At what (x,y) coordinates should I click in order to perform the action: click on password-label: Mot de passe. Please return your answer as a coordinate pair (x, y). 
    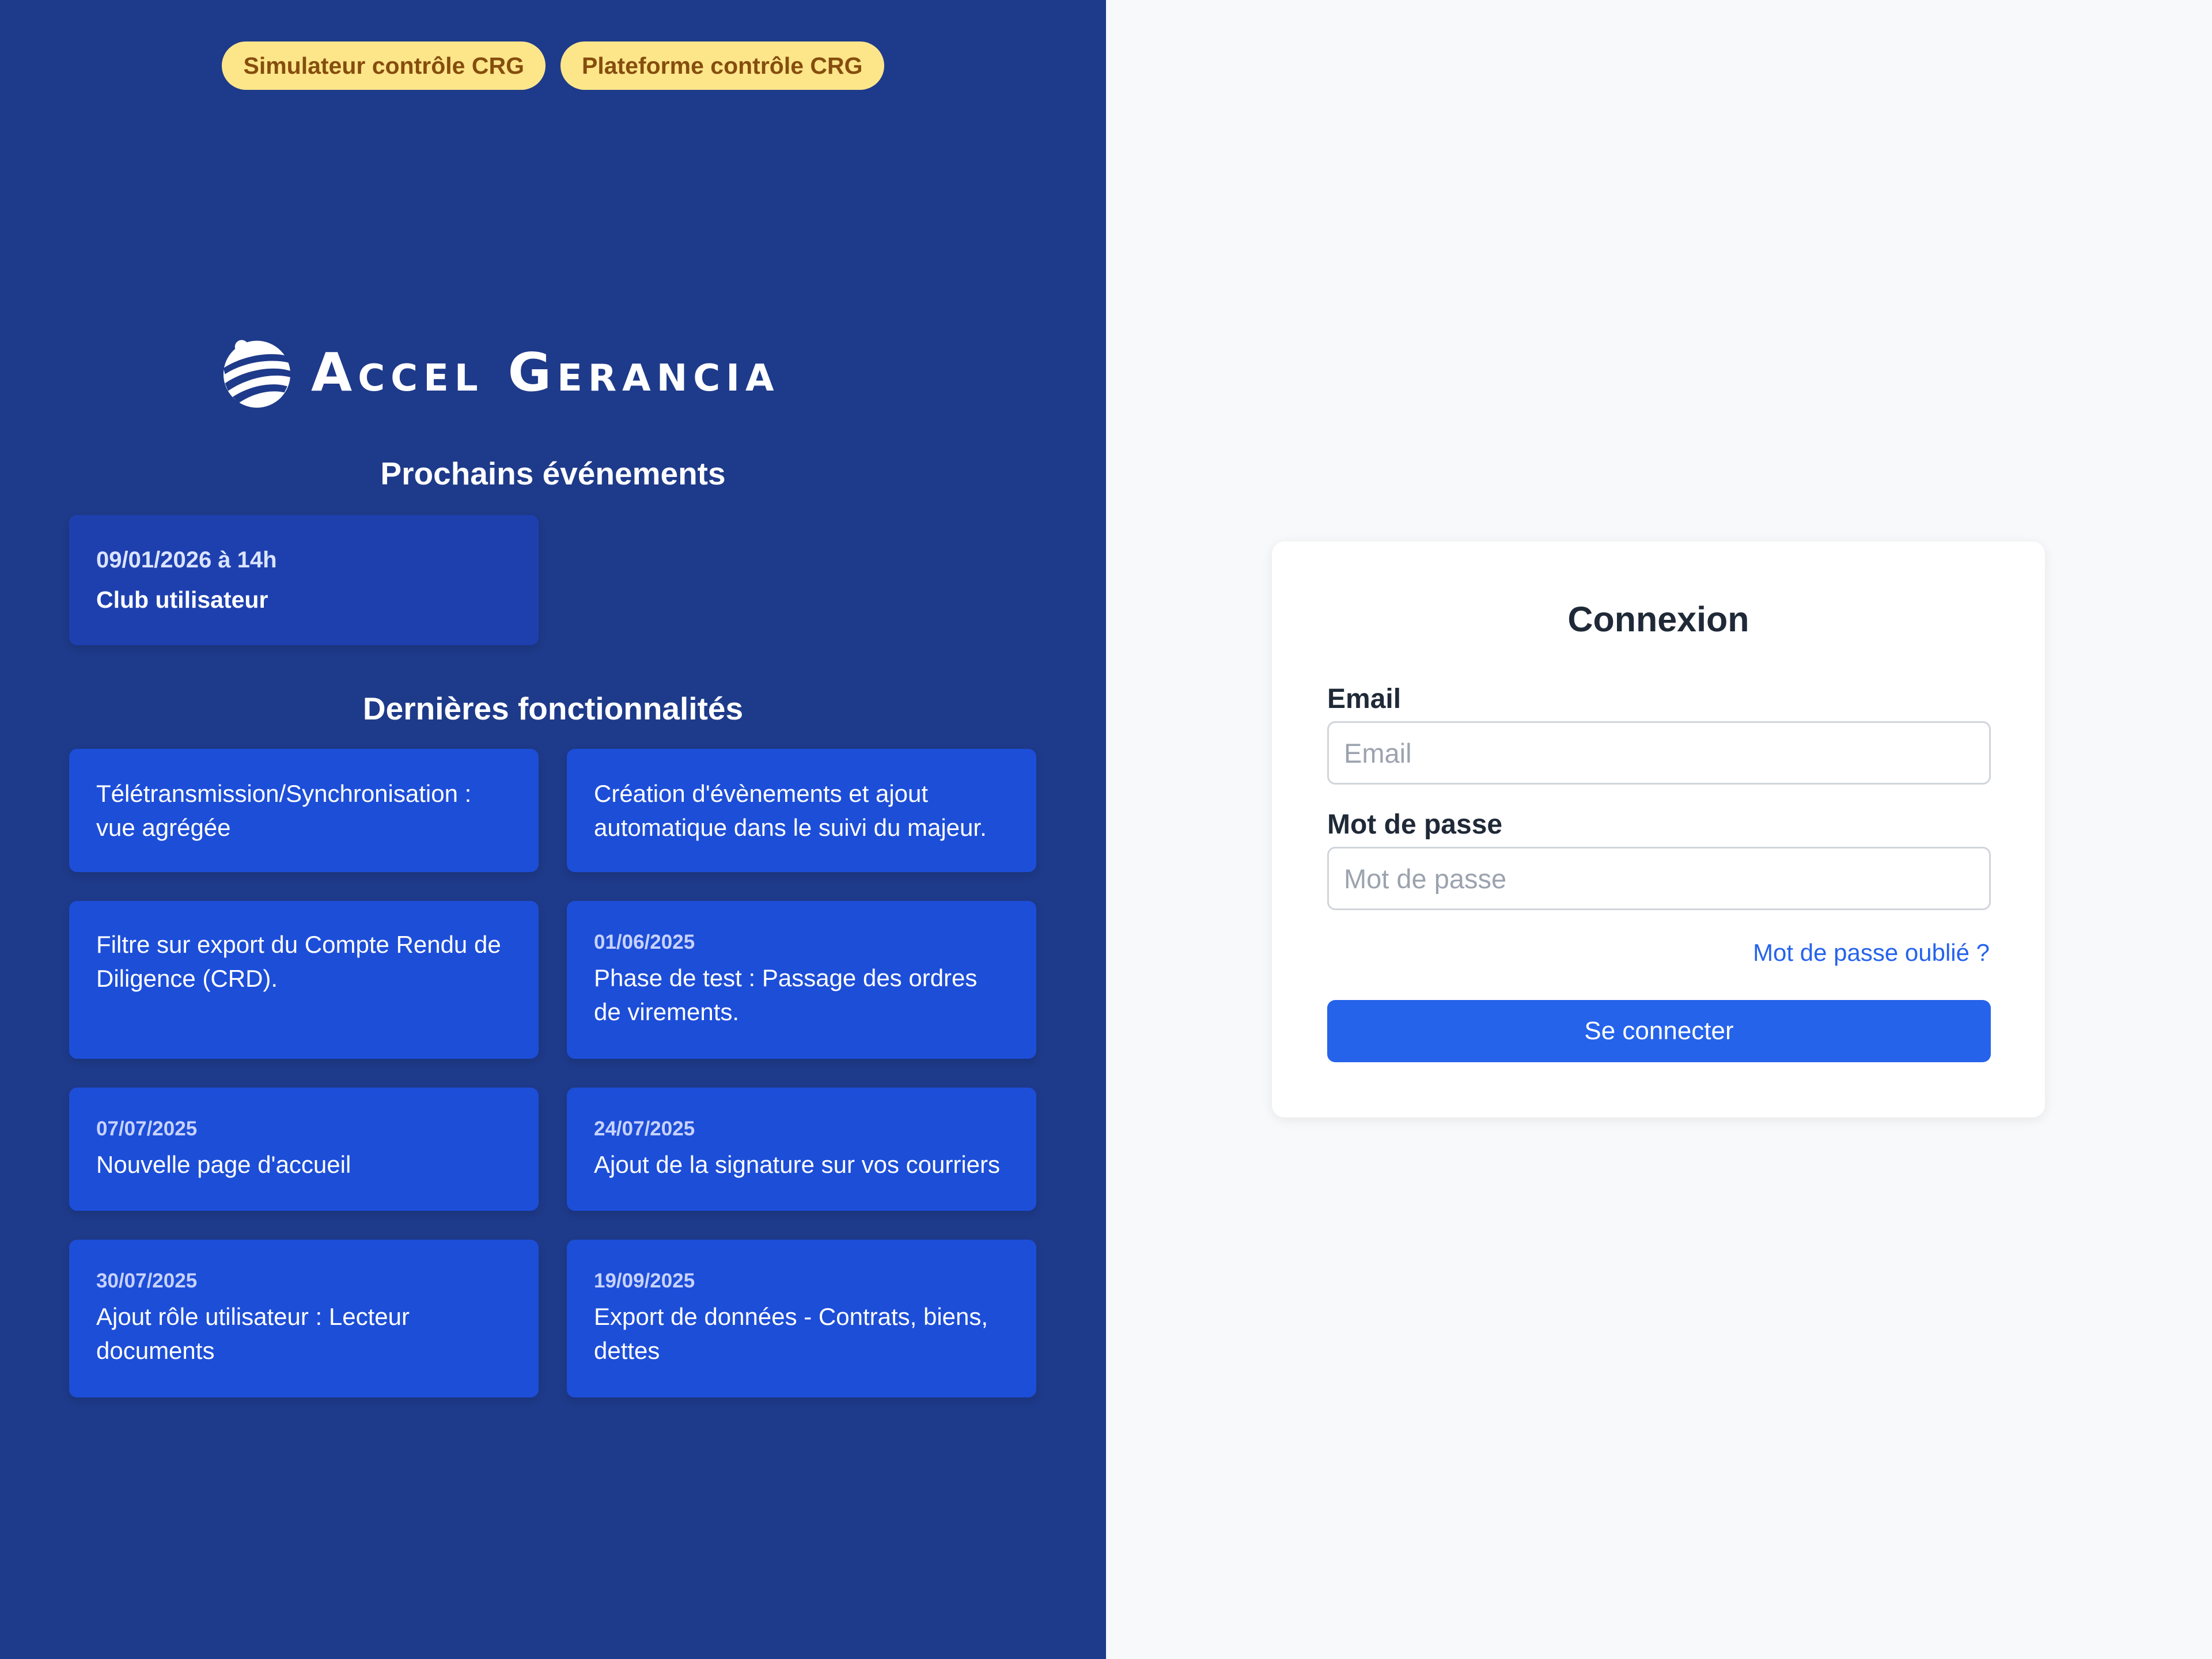
    Looking at the image, I should click on (1415, 824).